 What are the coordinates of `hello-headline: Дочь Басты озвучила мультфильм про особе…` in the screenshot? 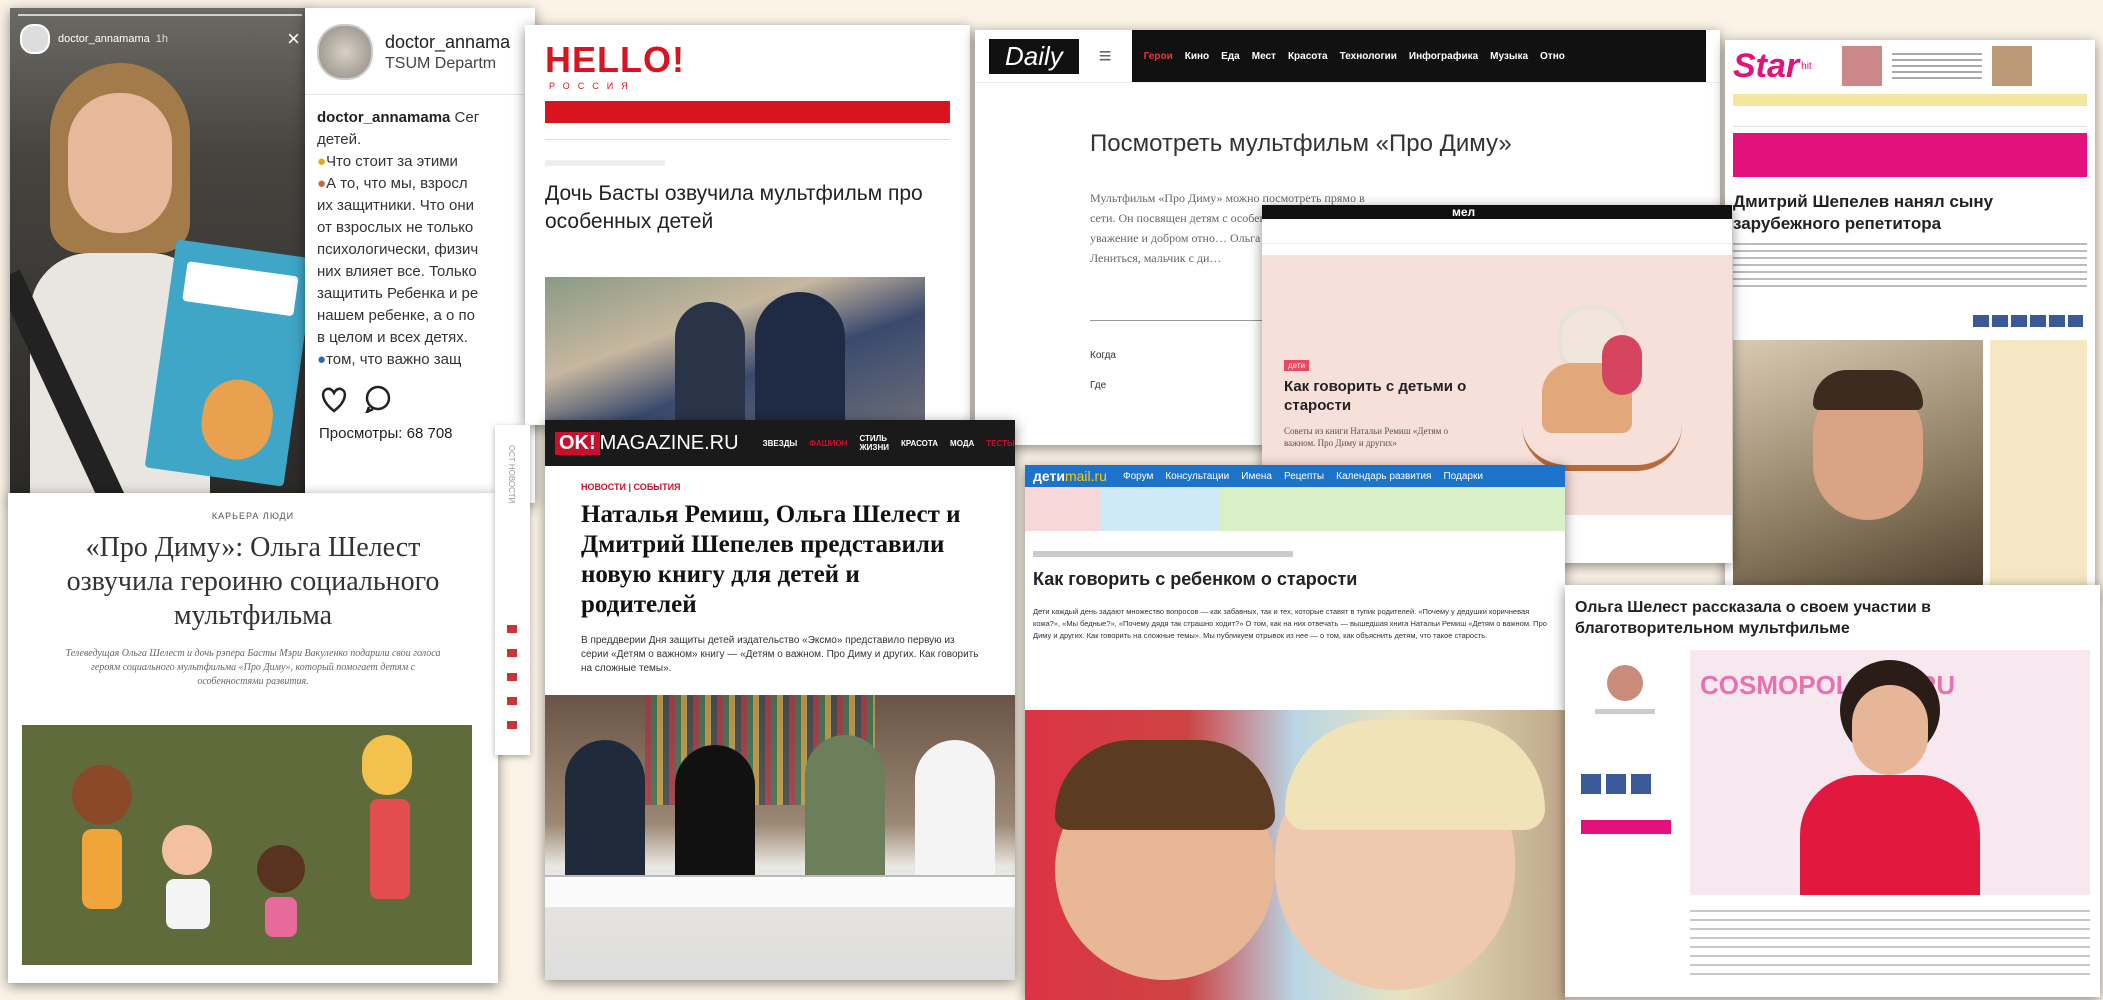 It's located at (735, 208).